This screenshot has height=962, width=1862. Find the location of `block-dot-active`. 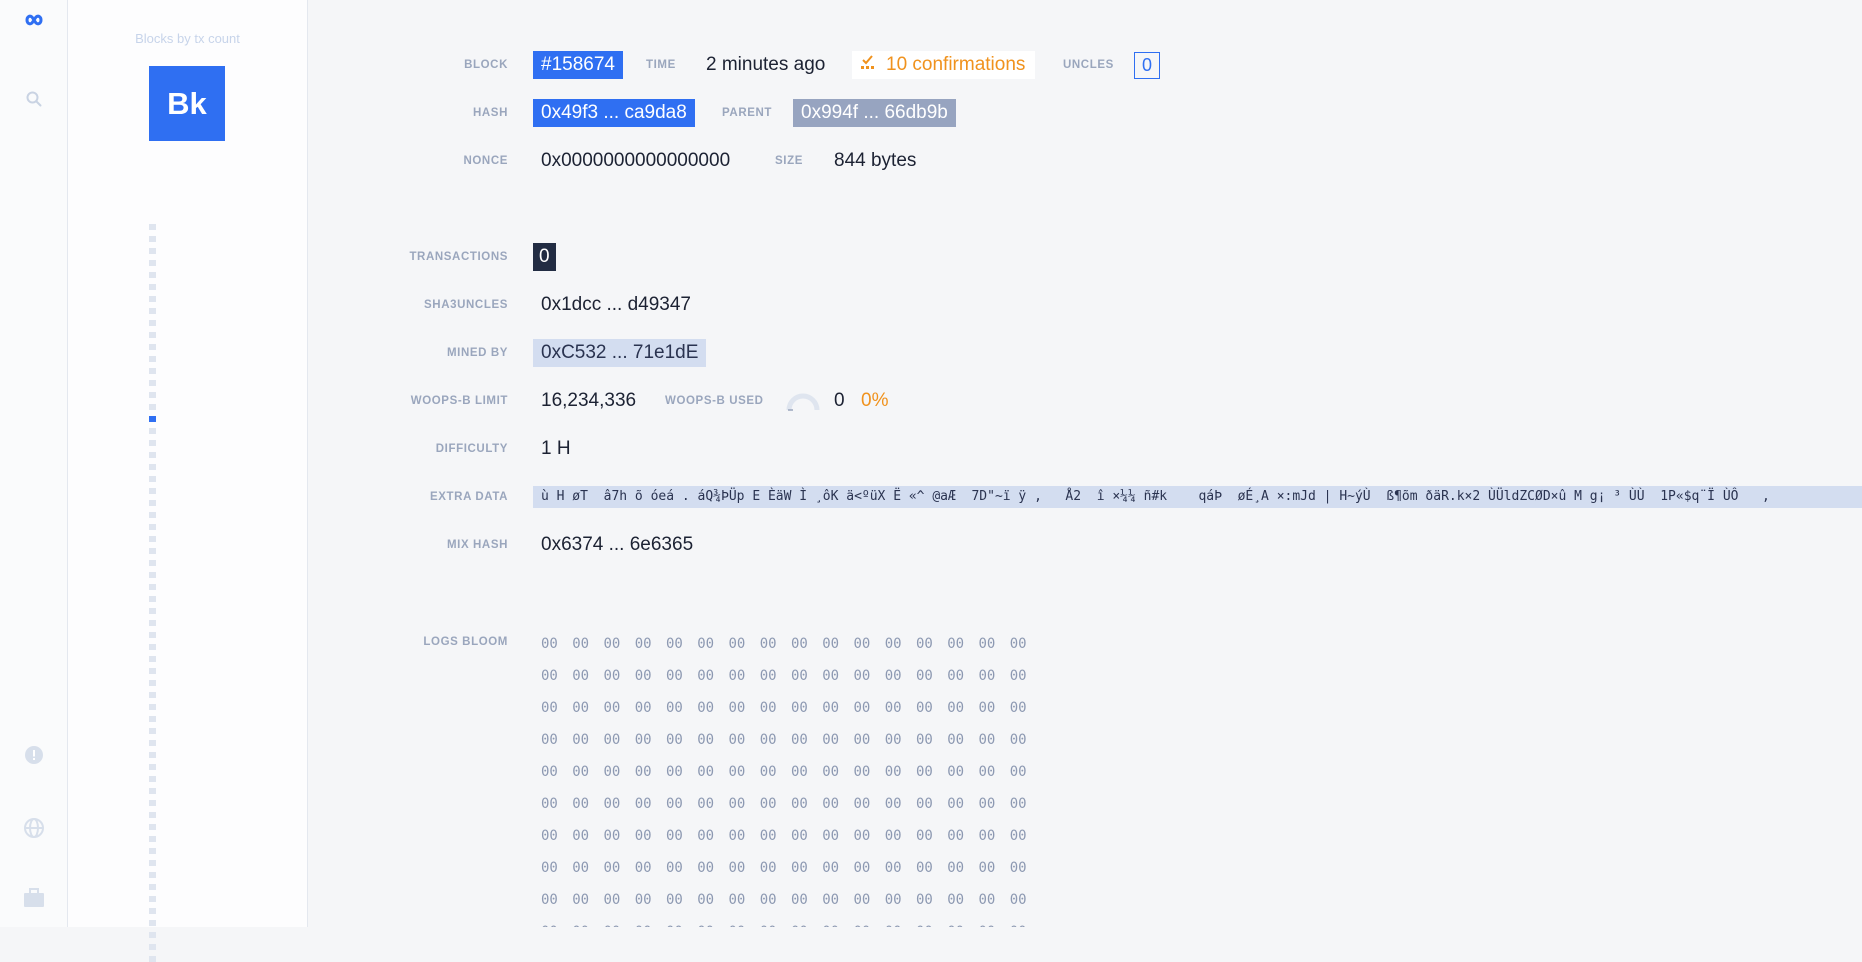

block-dot-active is located at coordinates (152, 419).